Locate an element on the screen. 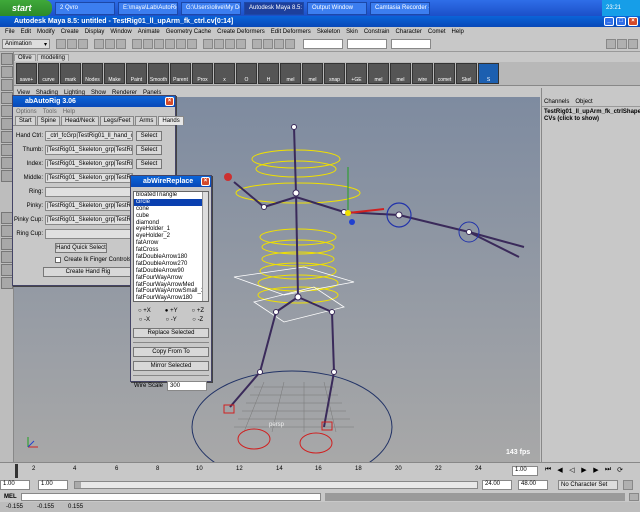  shelf-item: Smooth is located at coordinates (158, 73).